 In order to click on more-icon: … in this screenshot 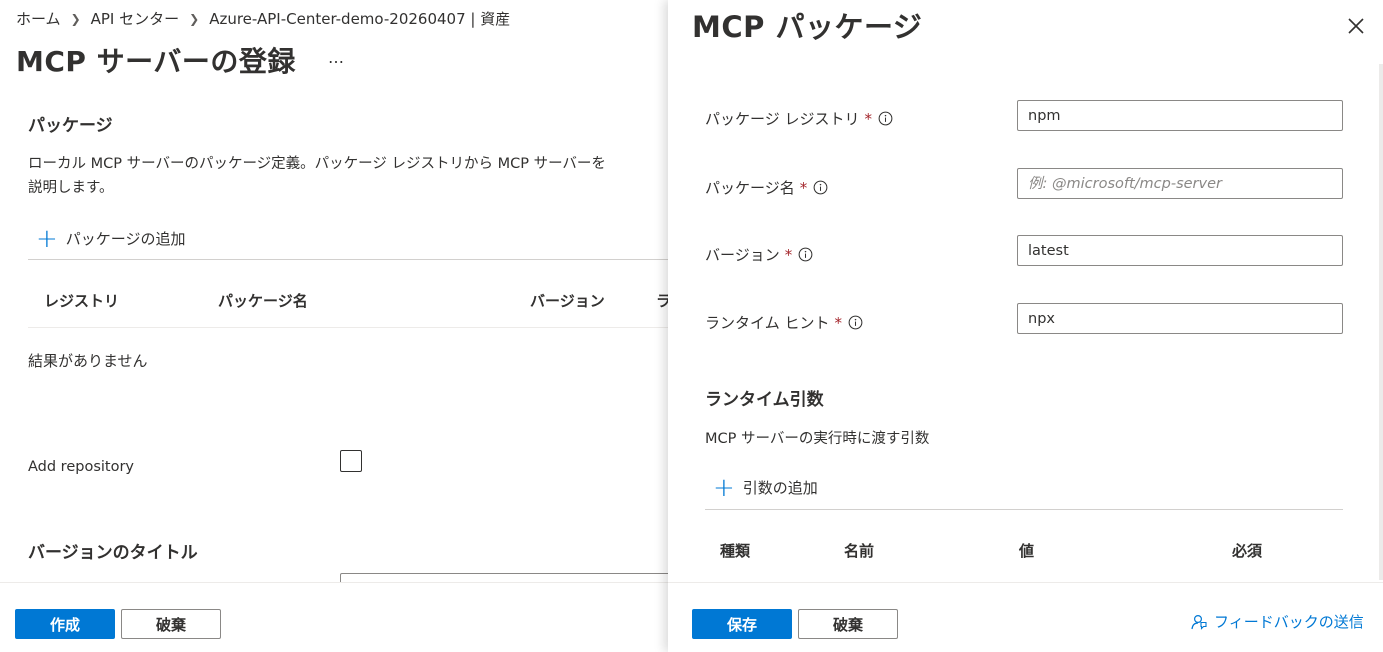, I will do `click(336, 57)`.